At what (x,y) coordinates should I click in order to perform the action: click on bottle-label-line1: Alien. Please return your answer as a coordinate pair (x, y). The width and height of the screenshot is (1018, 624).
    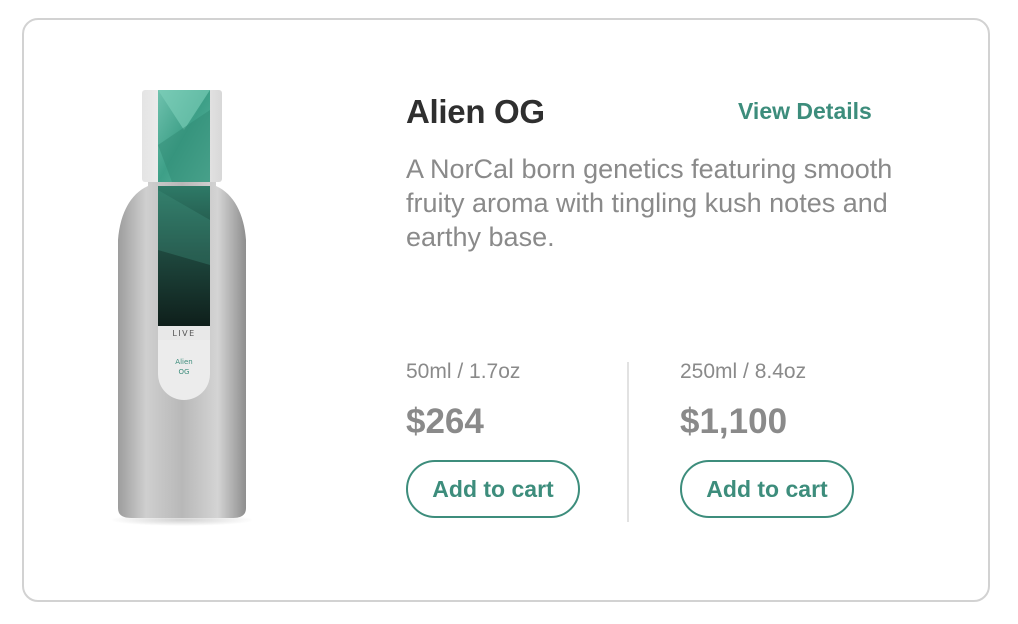
    Looking at the image, I should click on (183, 362).